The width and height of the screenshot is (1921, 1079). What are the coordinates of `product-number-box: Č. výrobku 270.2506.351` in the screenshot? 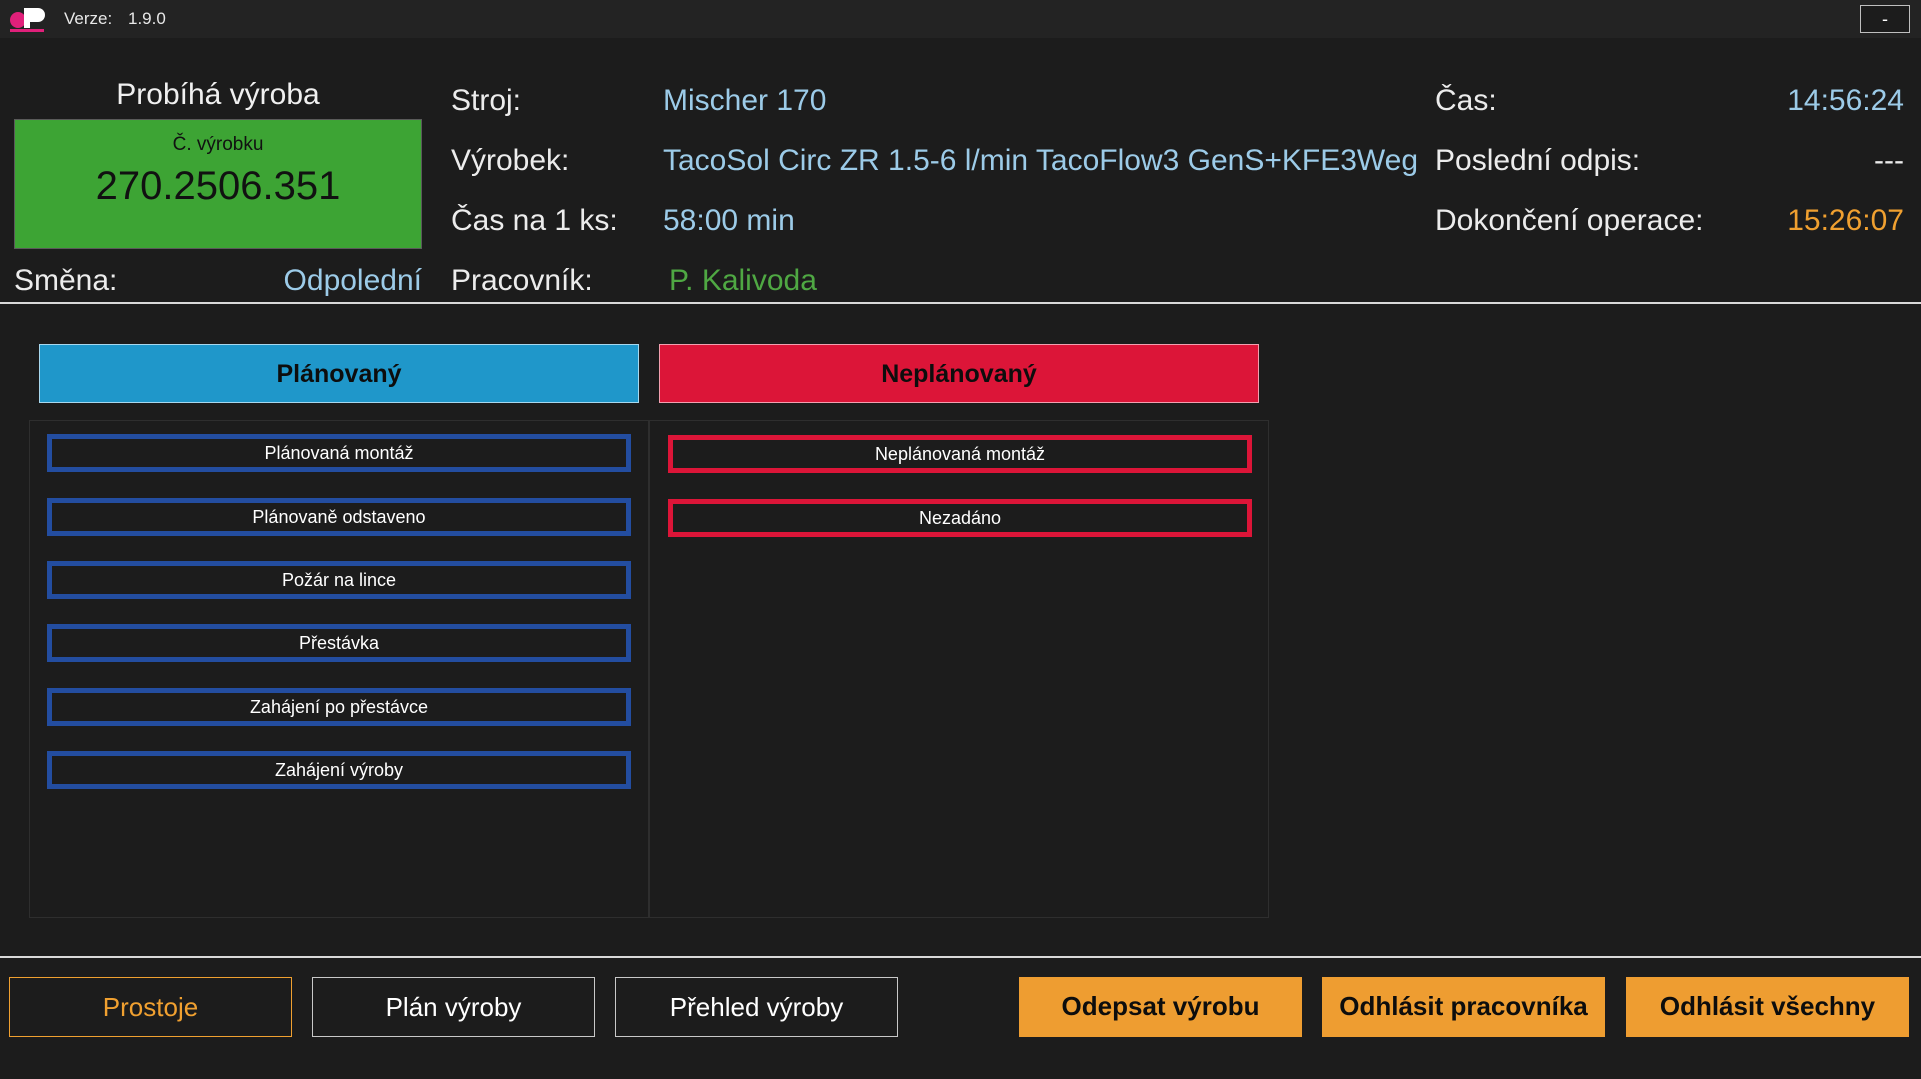 It's located at (218, 184).